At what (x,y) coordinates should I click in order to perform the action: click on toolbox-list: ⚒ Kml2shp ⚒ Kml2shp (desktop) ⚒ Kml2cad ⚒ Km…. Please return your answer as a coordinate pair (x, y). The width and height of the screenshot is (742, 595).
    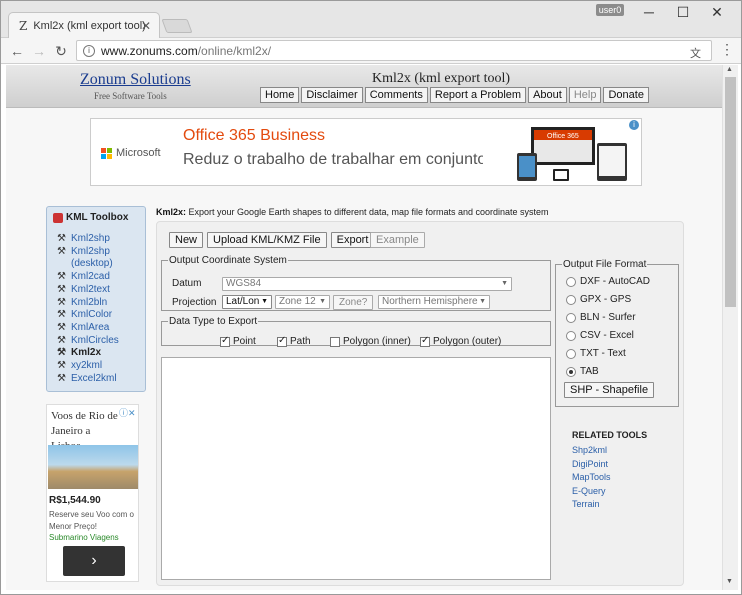
    Looking at the image, I should click on (101, 309).